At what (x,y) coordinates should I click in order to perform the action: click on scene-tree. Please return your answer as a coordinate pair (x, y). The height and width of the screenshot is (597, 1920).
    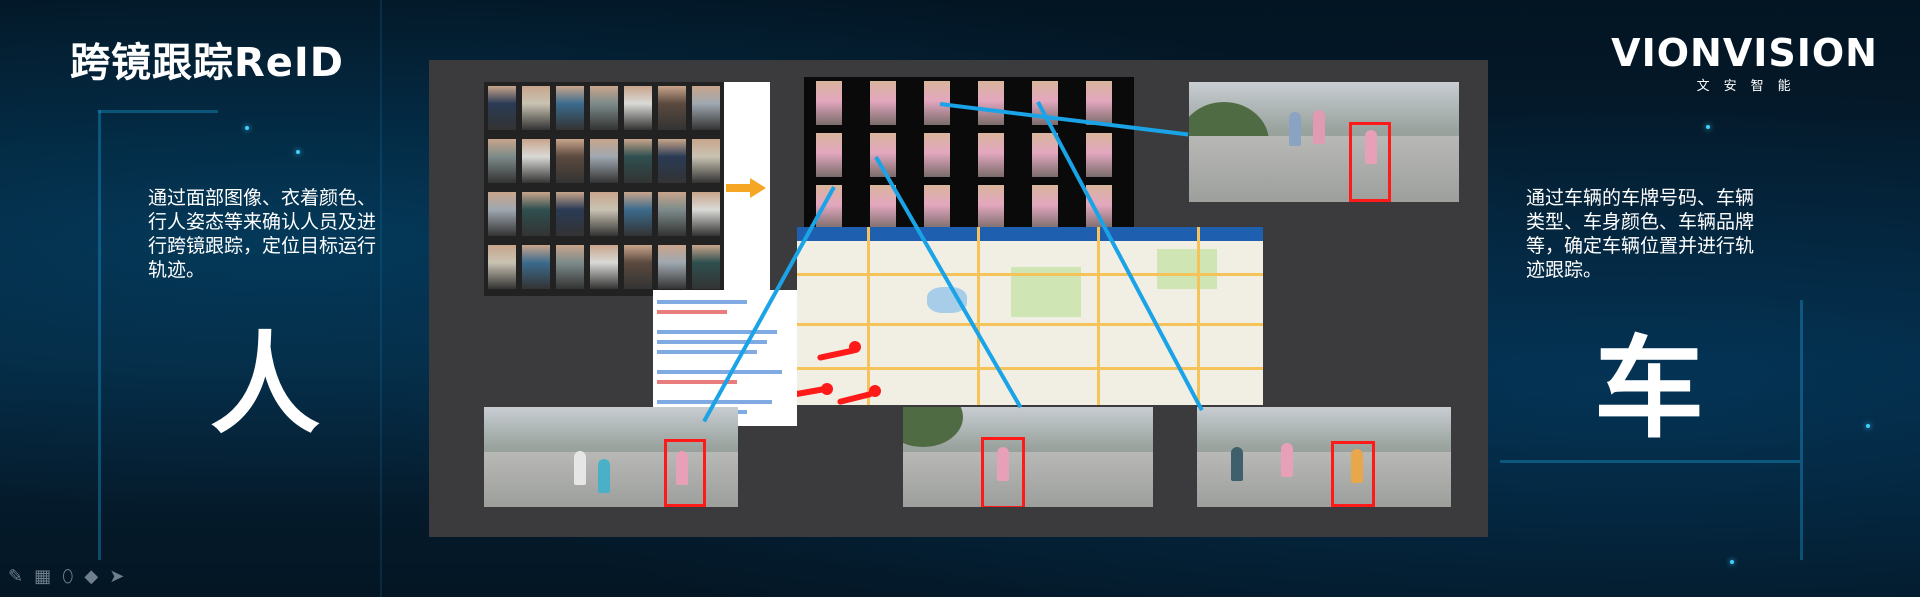
    Looking at the image, I should click on (933, 427).